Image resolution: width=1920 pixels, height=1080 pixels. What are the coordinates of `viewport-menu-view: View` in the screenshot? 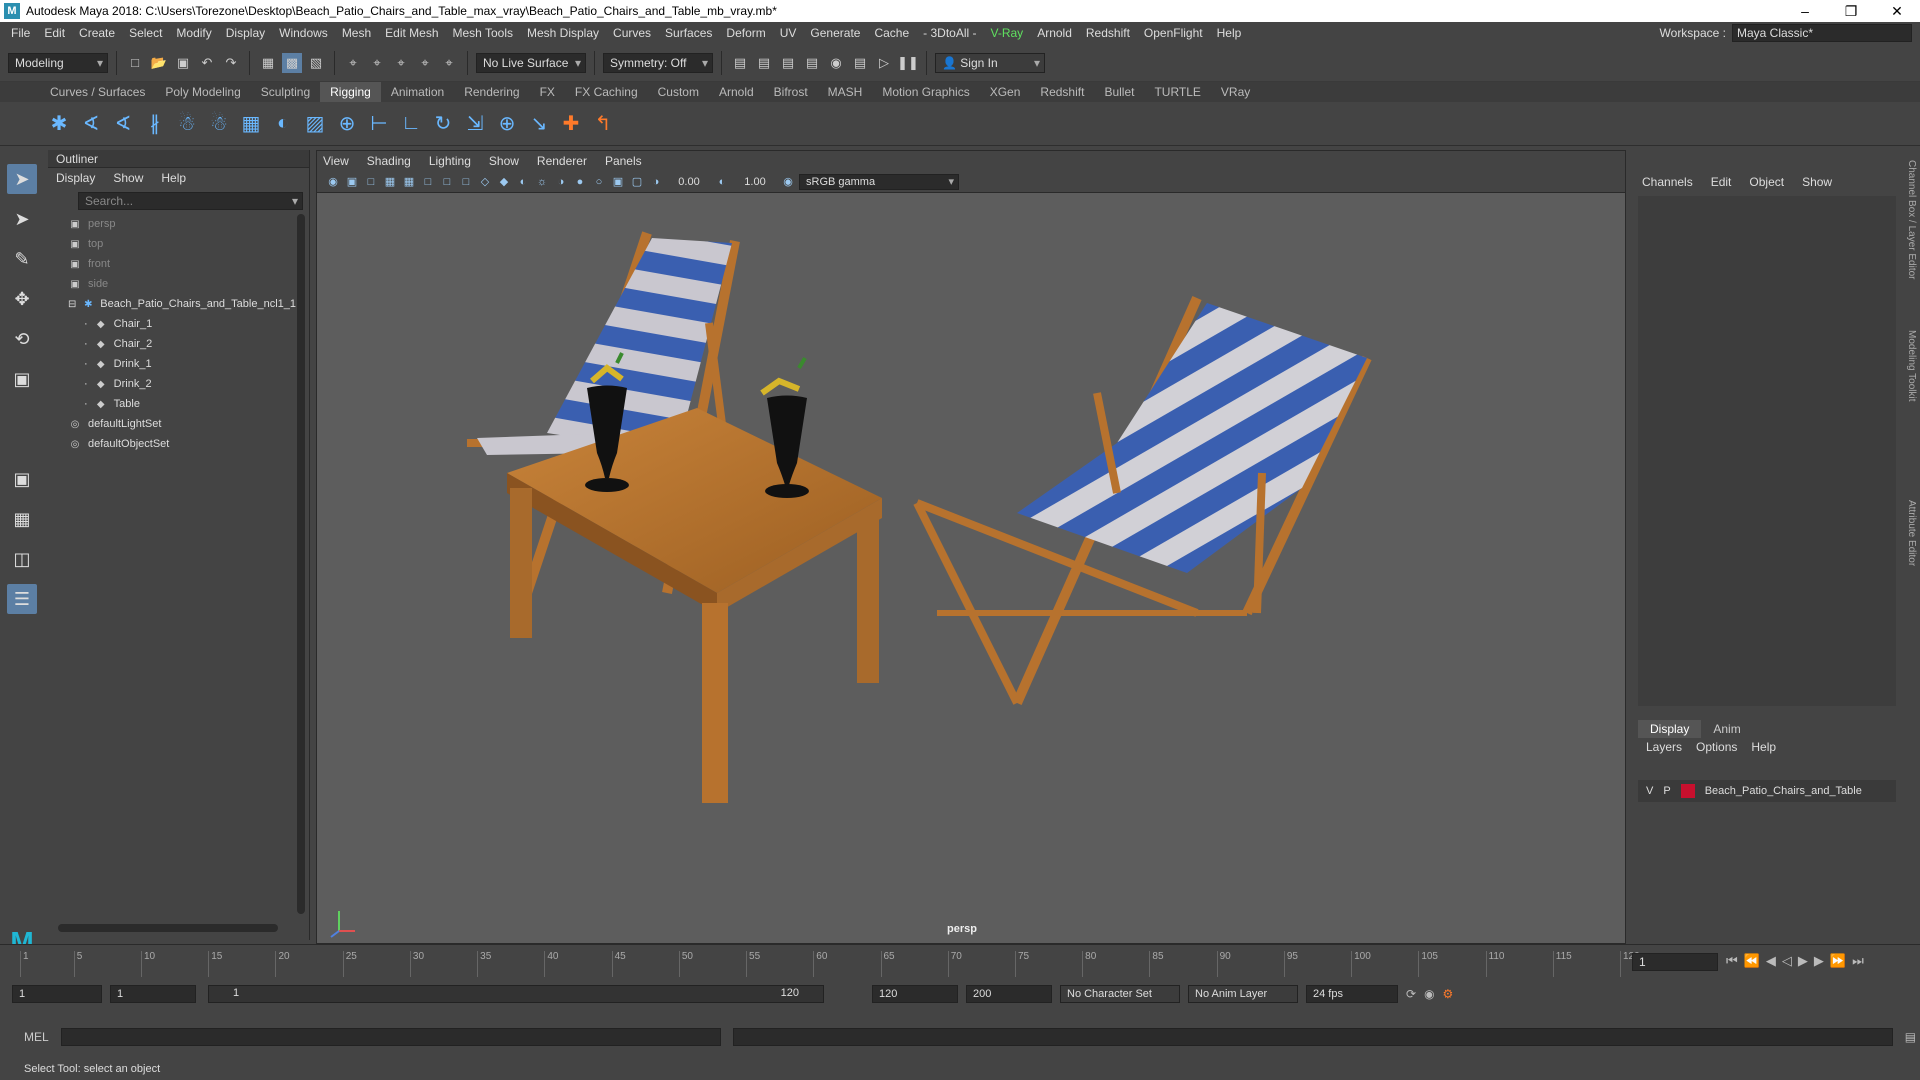 It's located at (336, 161).